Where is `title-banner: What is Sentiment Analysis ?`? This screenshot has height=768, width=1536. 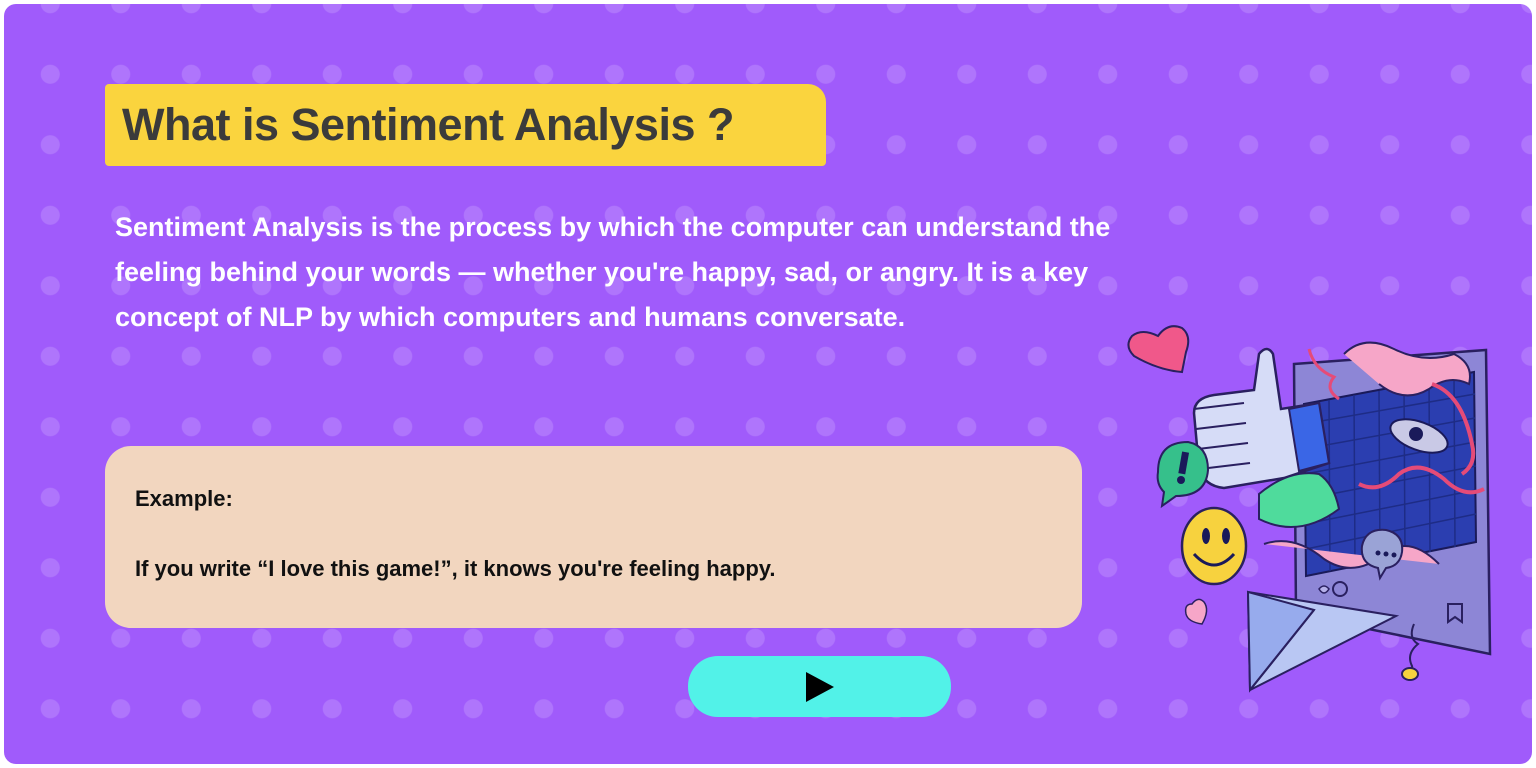
title-banner: What is Sentiment Analysis ? is located at coordinates (465, 125).